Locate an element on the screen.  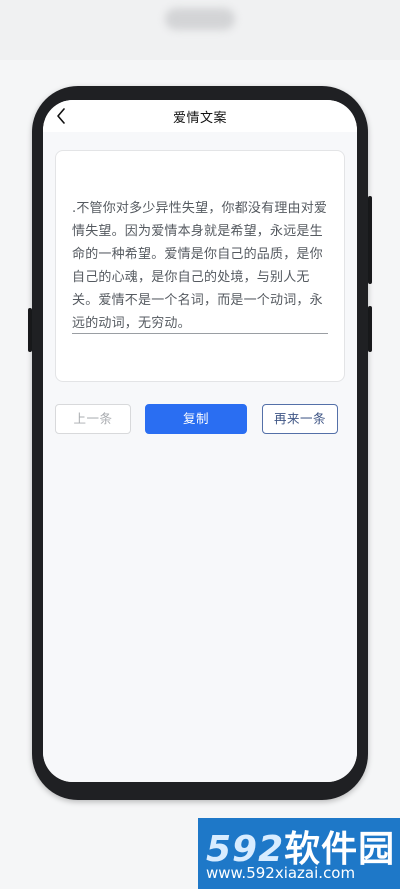
copy-button: 复制 is located at coordinates (196, 419).